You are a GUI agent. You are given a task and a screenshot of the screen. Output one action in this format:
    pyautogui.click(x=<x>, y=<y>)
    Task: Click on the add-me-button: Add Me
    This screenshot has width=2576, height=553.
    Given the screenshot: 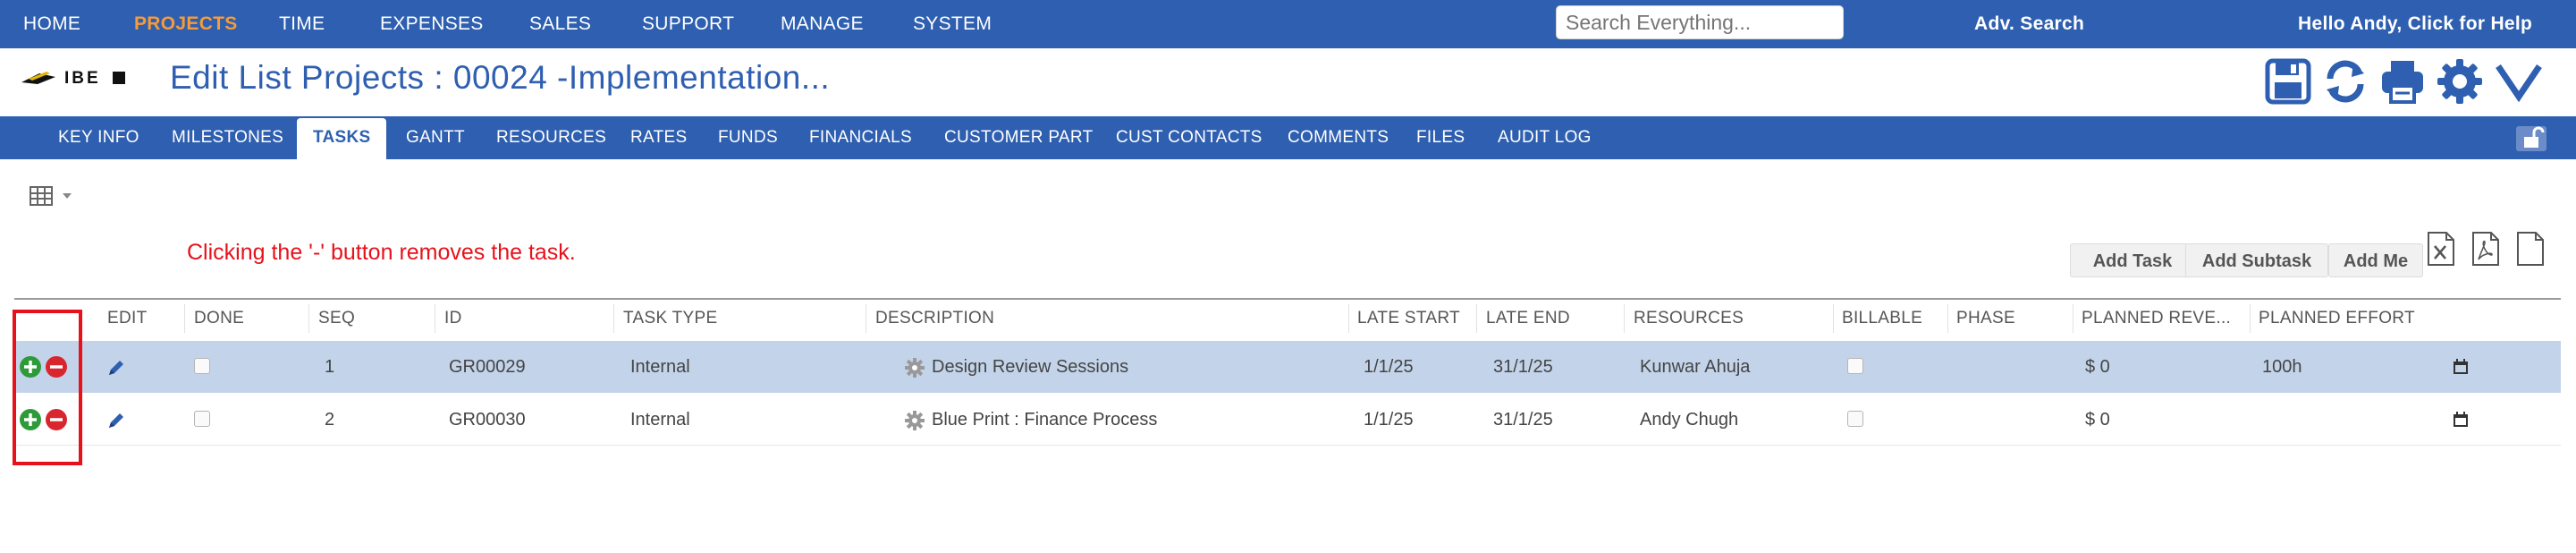 What is the action you would take?
    pyautogui.click(x=2375, y=260)
    